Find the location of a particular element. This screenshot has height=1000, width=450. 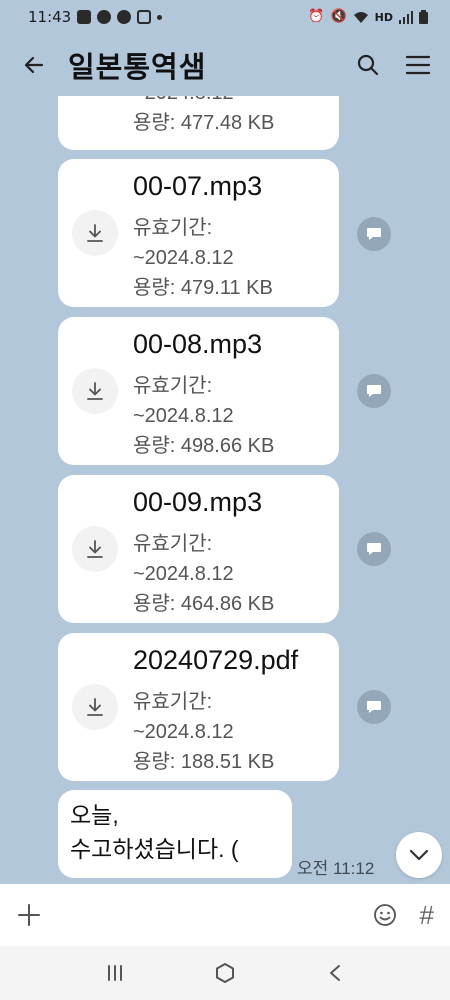

back-icon is located at coordinates (335, 973).